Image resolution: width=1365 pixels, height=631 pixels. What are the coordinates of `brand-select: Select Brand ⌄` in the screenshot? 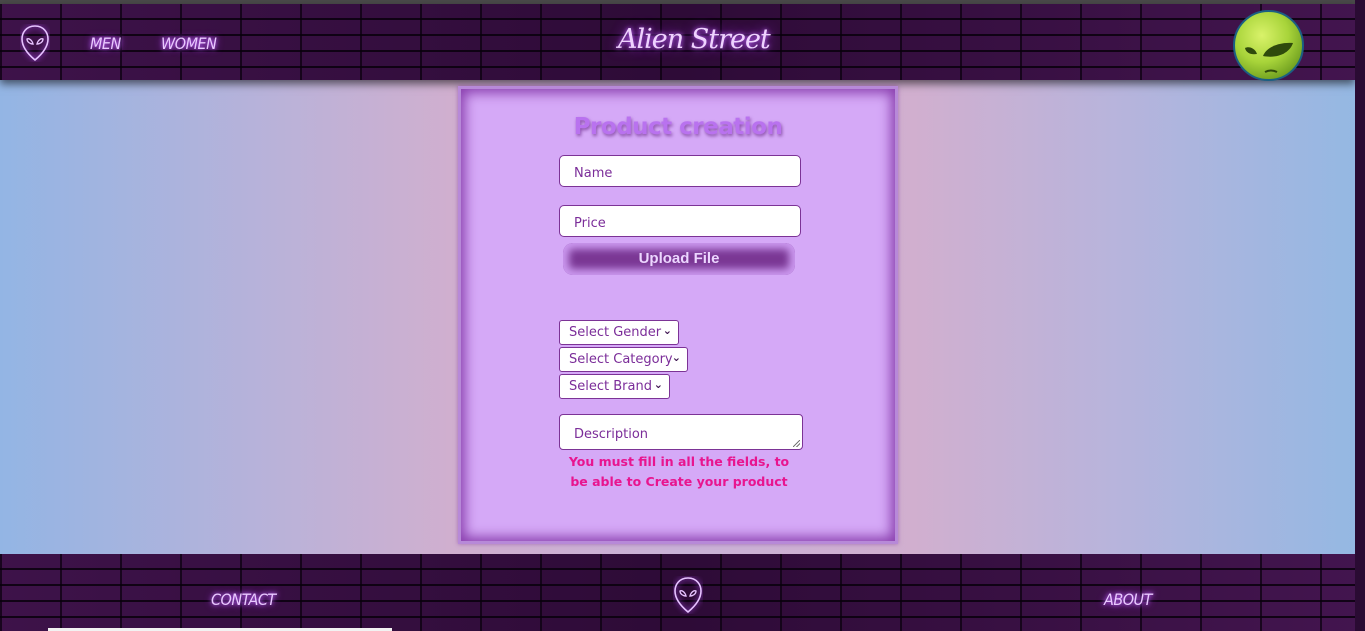 It's located at (614, 386).